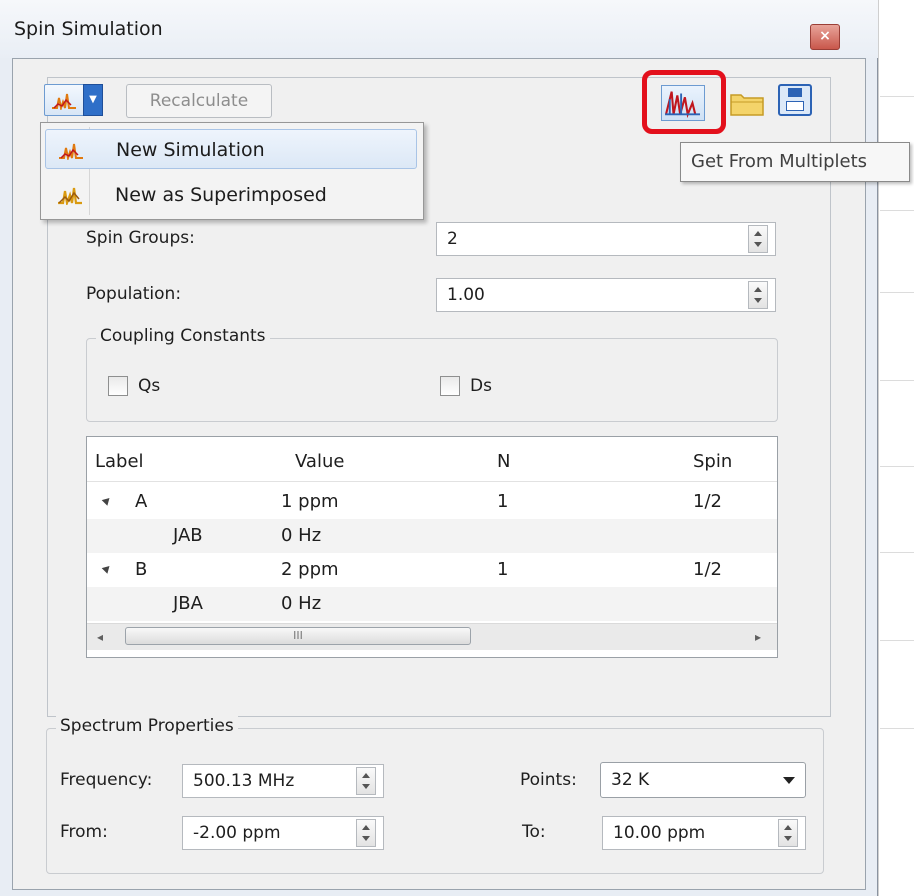  Describe the element at coordinates (366, 833) in the screenshot. I see `from-stepper` at that location.